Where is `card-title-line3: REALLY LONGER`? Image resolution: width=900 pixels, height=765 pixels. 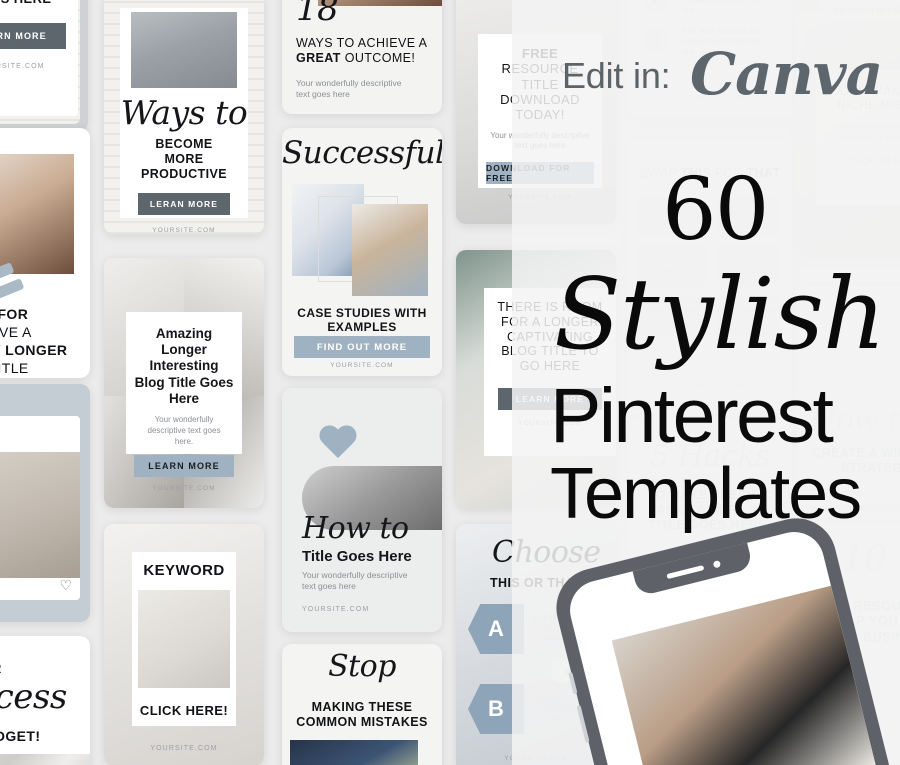 card-title-line3: REALLY LONGER is located at coordinates (34, 350).